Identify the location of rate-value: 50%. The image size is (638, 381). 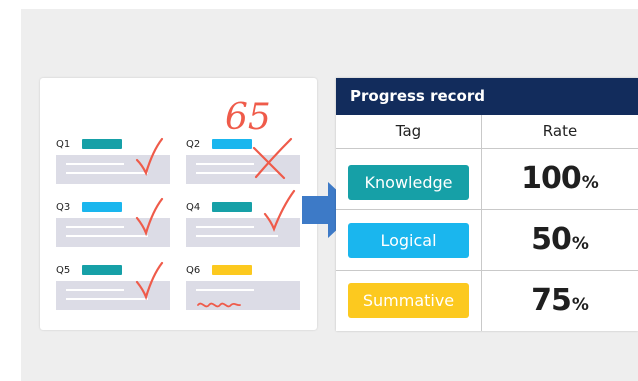
(560, 242).